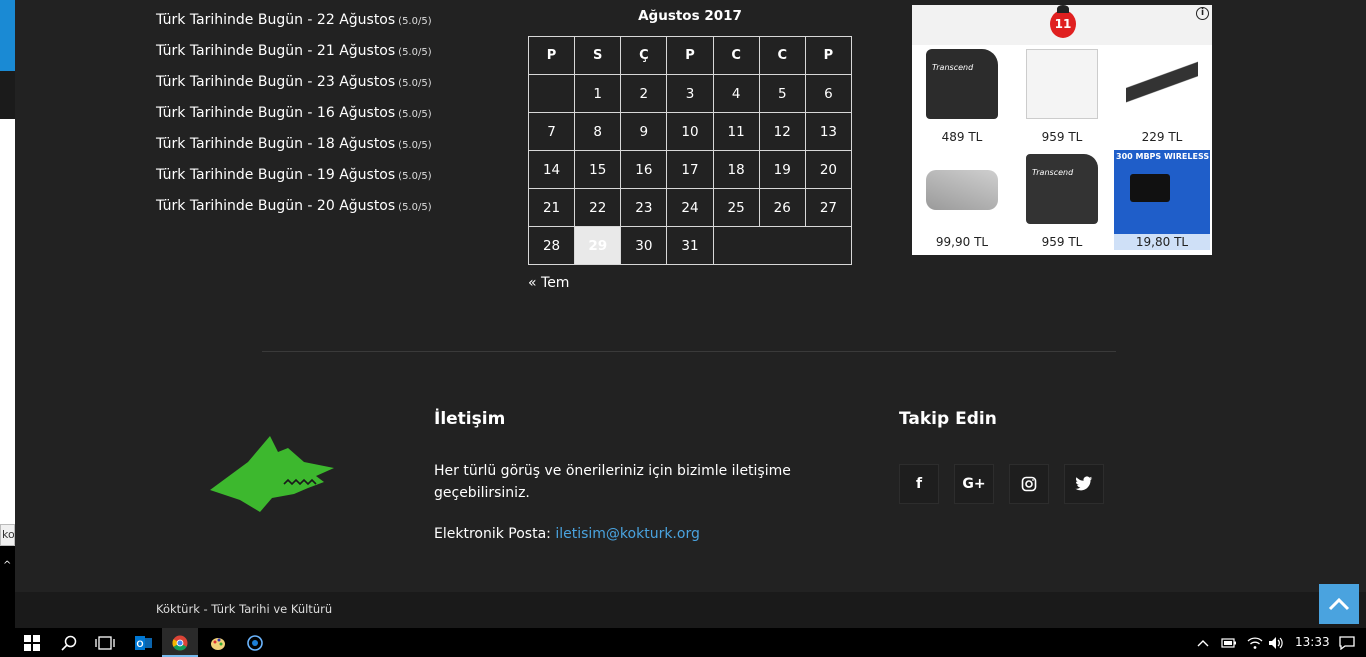 The image size is (1366, 657). I want to click on instagram-icon, so click(1029, 484).